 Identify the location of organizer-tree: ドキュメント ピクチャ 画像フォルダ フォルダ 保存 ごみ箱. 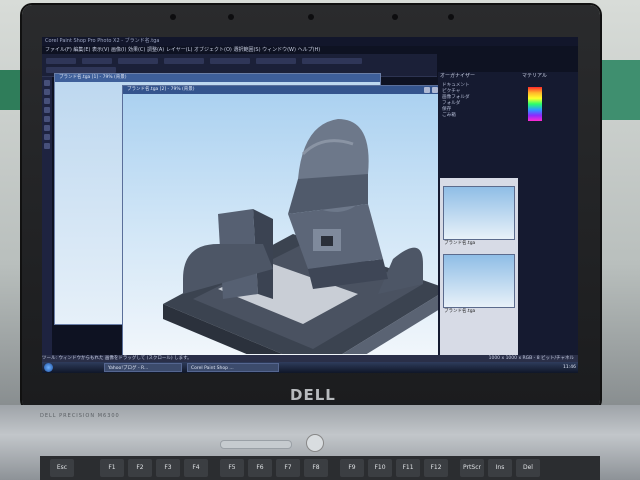
(480, 101).